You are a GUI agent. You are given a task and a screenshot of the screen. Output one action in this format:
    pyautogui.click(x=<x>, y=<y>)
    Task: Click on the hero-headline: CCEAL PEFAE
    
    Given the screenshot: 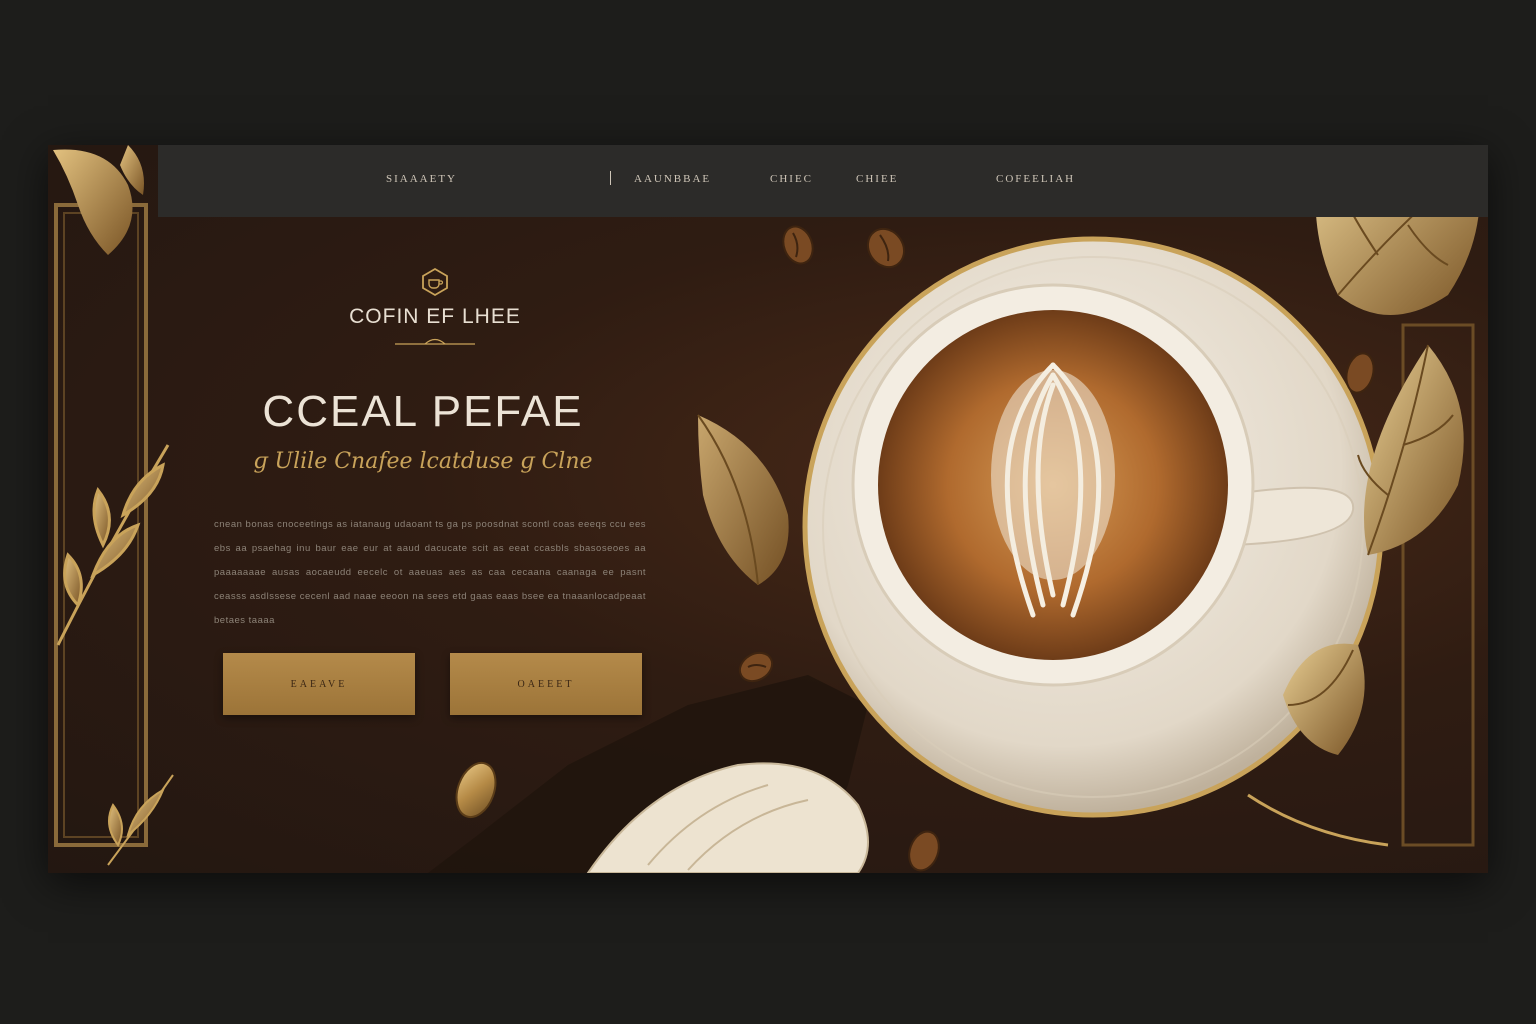 What is the action you would take?
    pyautogui.click(x=423, y=411)
    